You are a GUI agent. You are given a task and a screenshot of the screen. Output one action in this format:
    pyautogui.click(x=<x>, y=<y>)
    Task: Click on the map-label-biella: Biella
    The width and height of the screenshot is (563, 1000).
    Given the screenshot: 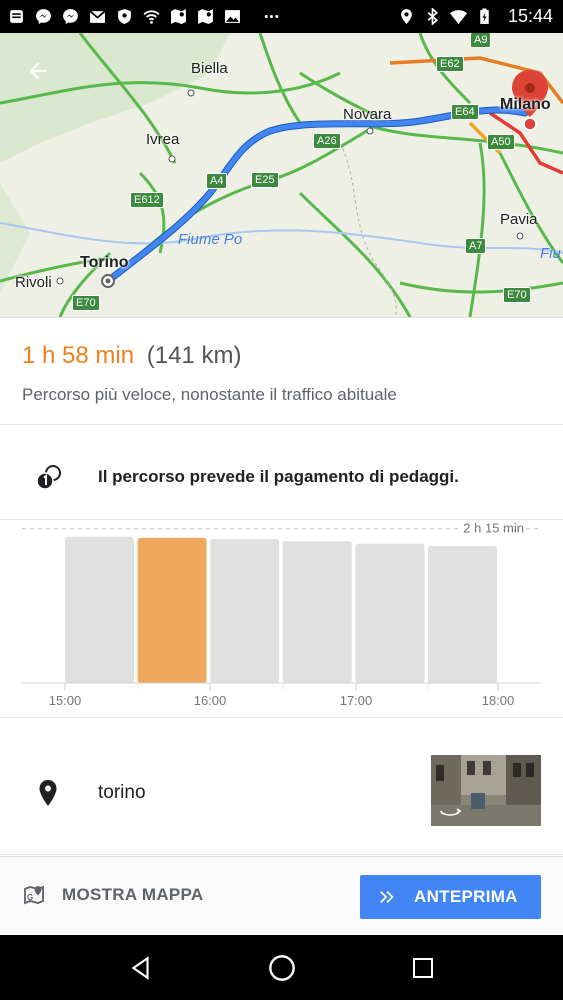 What is the action you would take?
    pyautogui.click(x=209, y=68)
    